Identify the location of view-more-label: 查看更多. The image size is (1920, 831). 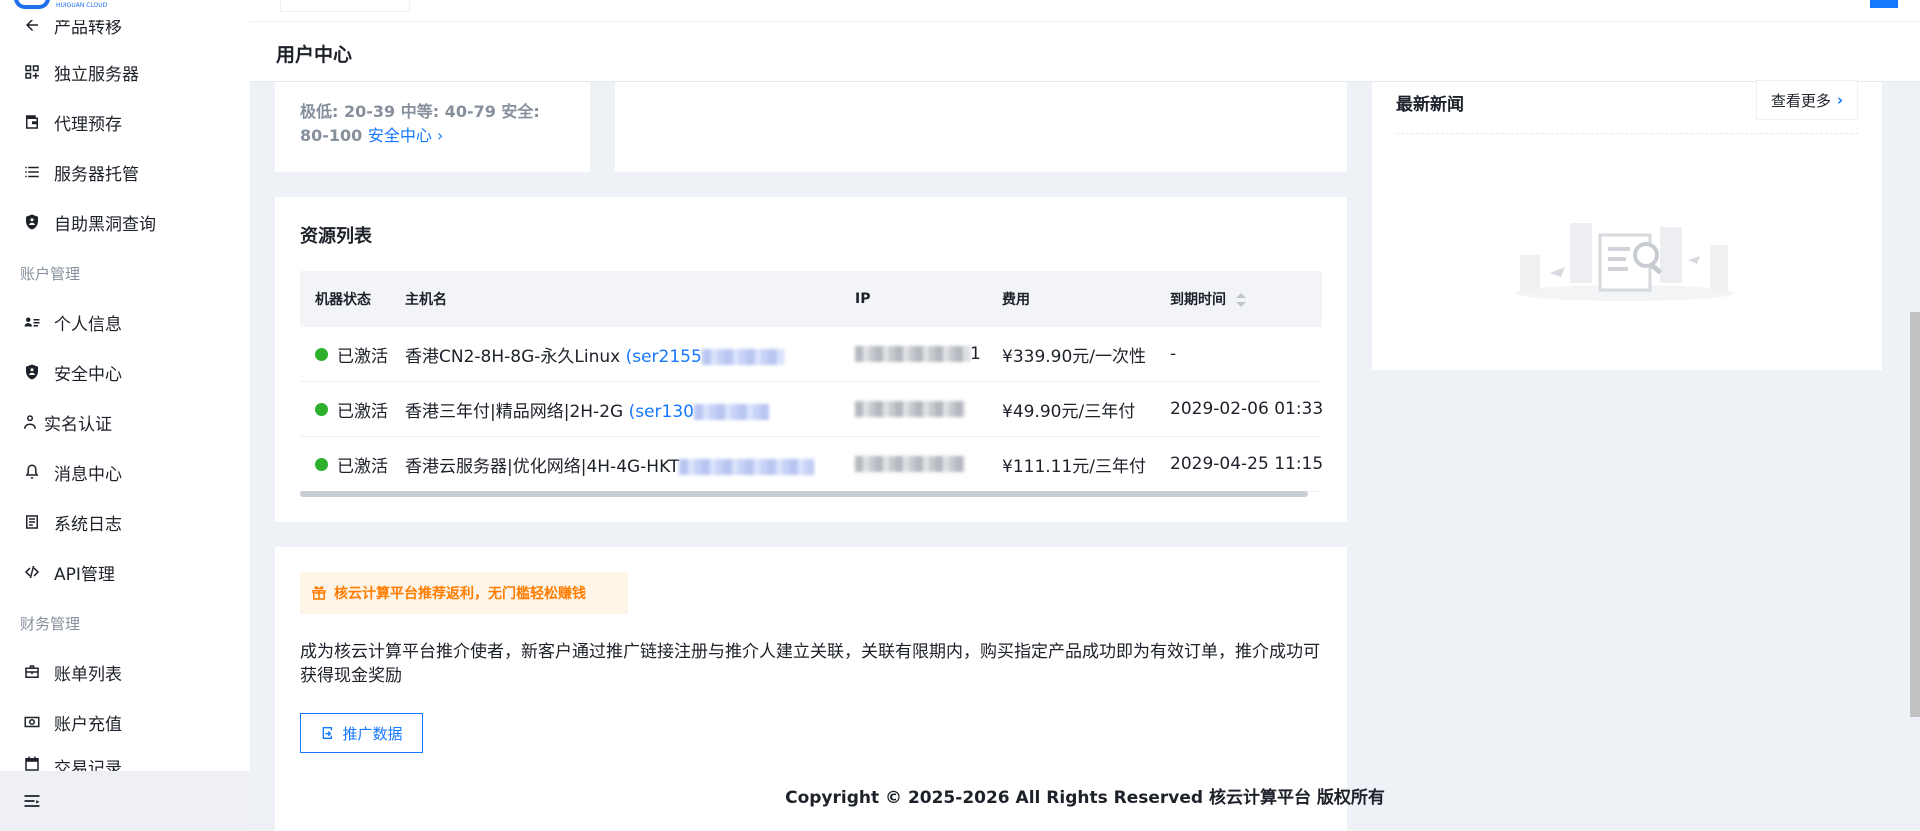
(1800, 100).